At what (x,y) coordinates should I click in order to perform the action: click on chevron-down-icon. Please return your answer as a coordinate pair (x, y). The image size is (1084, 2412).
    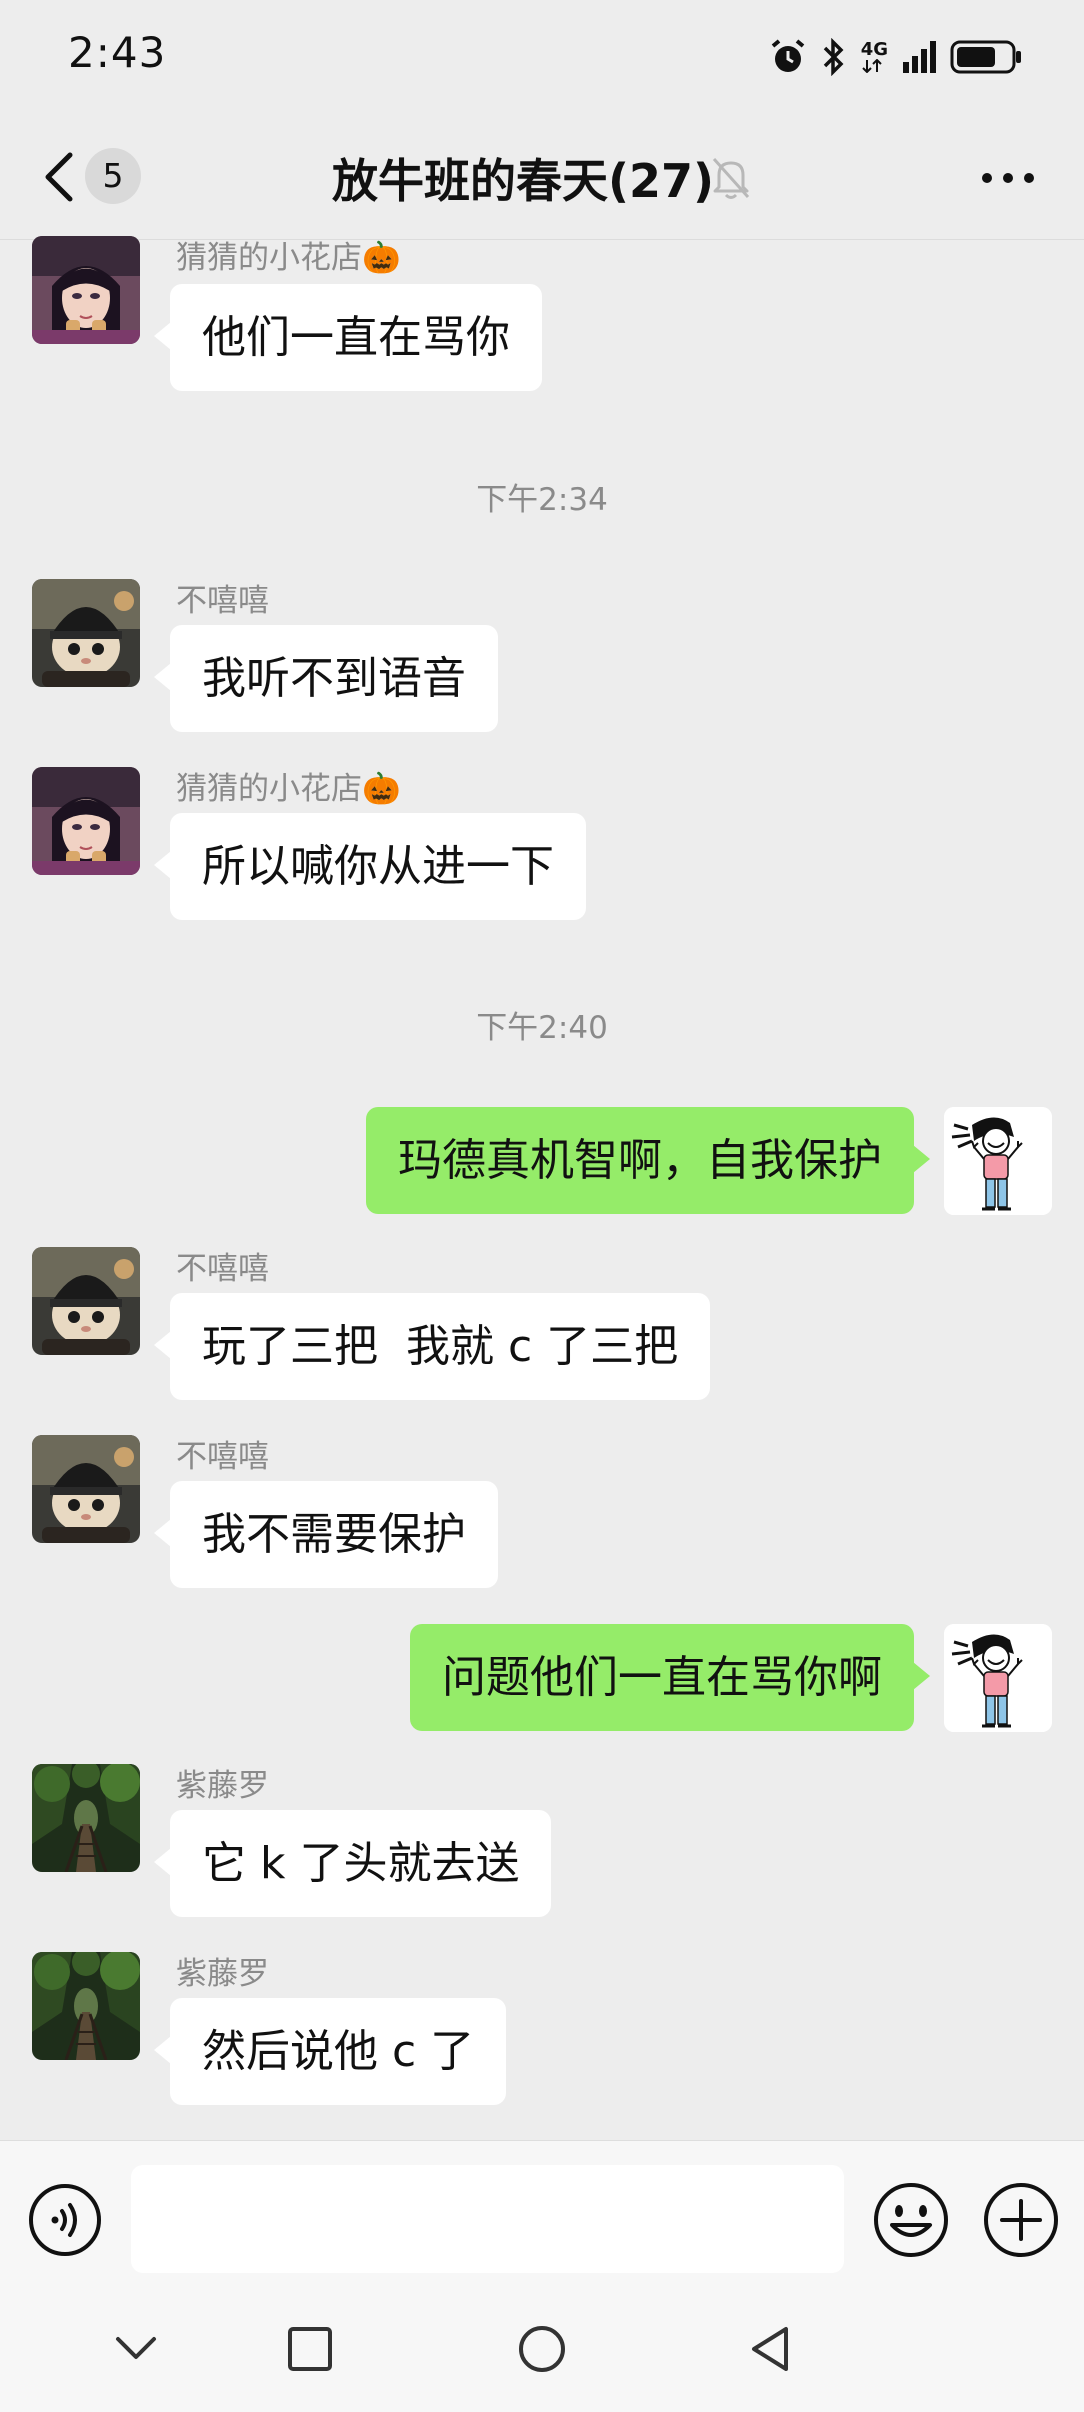
    Looking at the image, I should click on (136, 2349).